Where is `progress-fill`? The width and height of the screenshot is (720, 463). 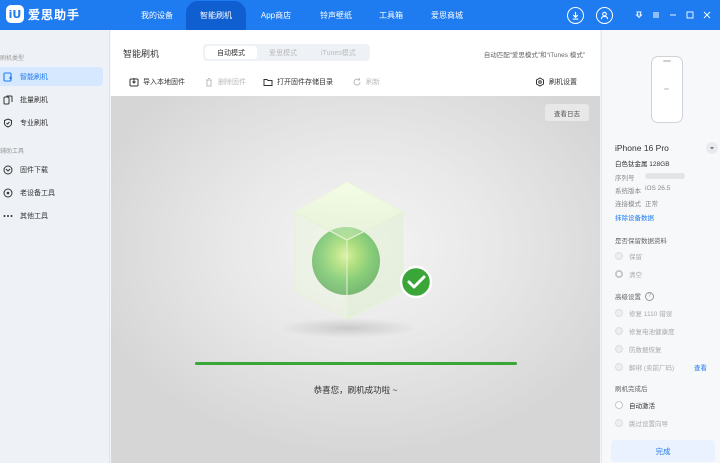 progress-fill is located at coordinates (356, 363).